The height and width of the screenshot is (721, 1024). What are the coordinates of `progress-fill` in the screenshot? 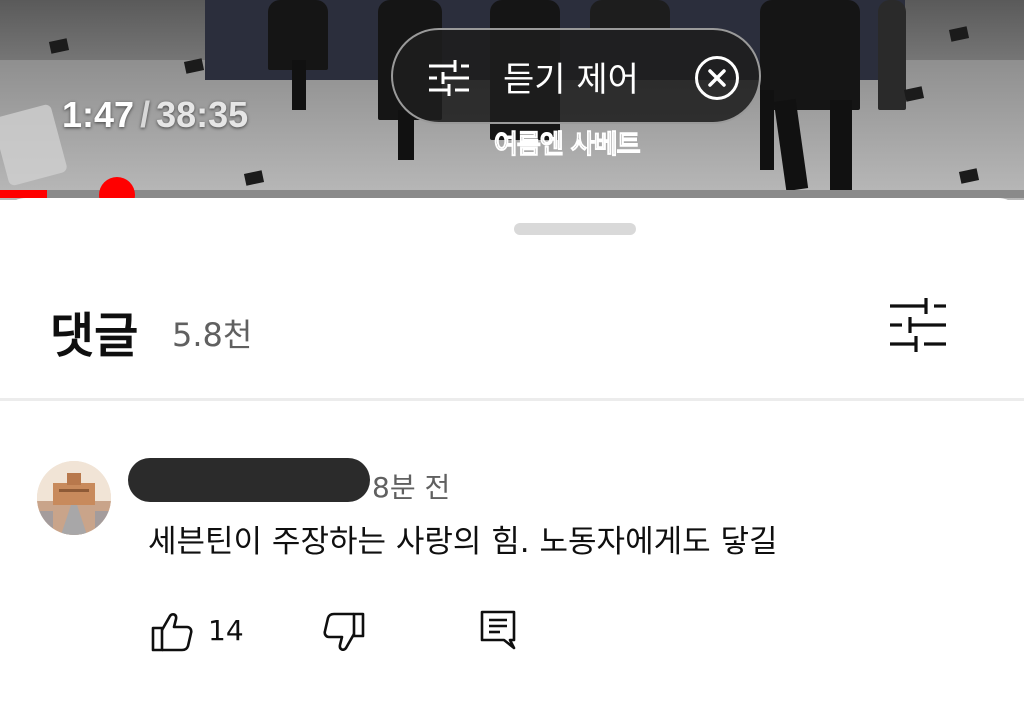 It's located at (23, 194).